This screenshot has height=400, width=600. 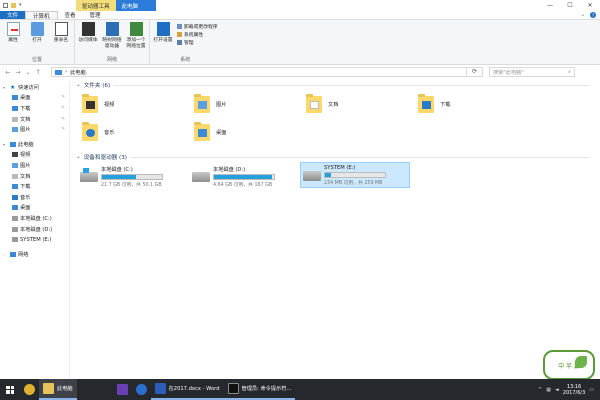 I want to click on nav-quick-pictures: 图片 ✎, so click(x=34, y=129).